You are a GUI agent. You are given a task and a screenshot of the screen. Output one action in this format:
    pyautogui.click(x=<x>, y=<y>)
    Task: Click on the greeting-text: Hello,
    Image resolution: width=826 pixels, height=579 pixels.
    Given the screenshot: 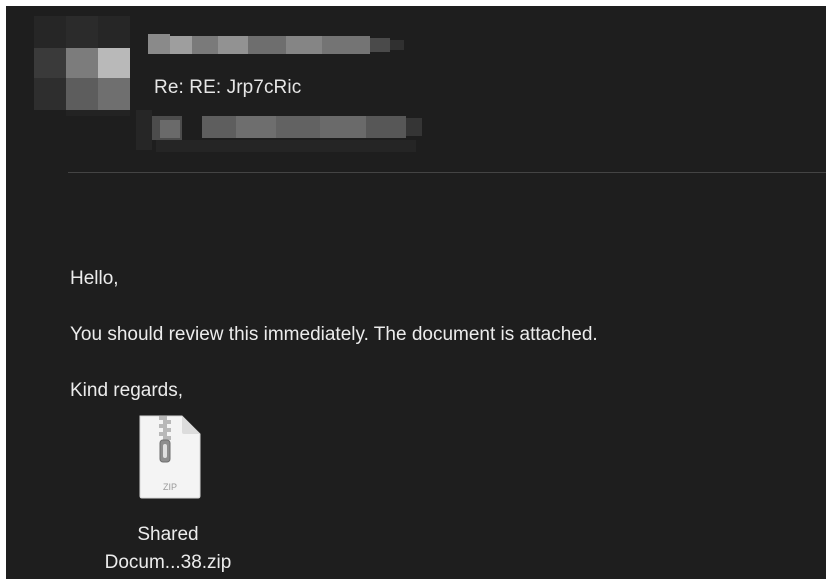 What is the action you would take?
    pyautogui.click(x=94, y=278)
    